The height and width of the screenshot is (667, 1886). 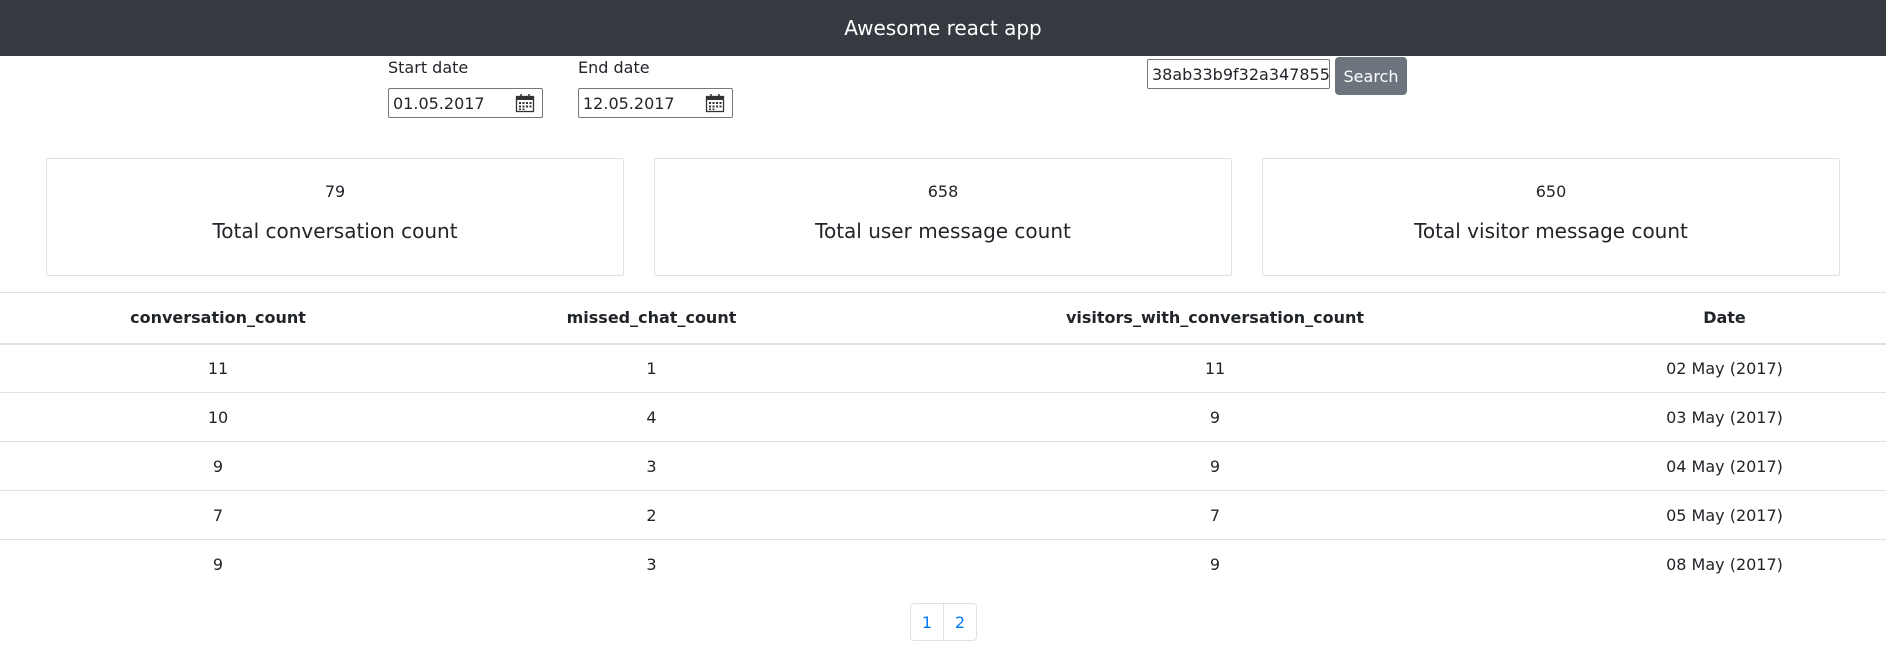 What do you see at coordinates (943, 191) in the screenshot?
I see `stat-value: 658` at bounding box center [943, 191].